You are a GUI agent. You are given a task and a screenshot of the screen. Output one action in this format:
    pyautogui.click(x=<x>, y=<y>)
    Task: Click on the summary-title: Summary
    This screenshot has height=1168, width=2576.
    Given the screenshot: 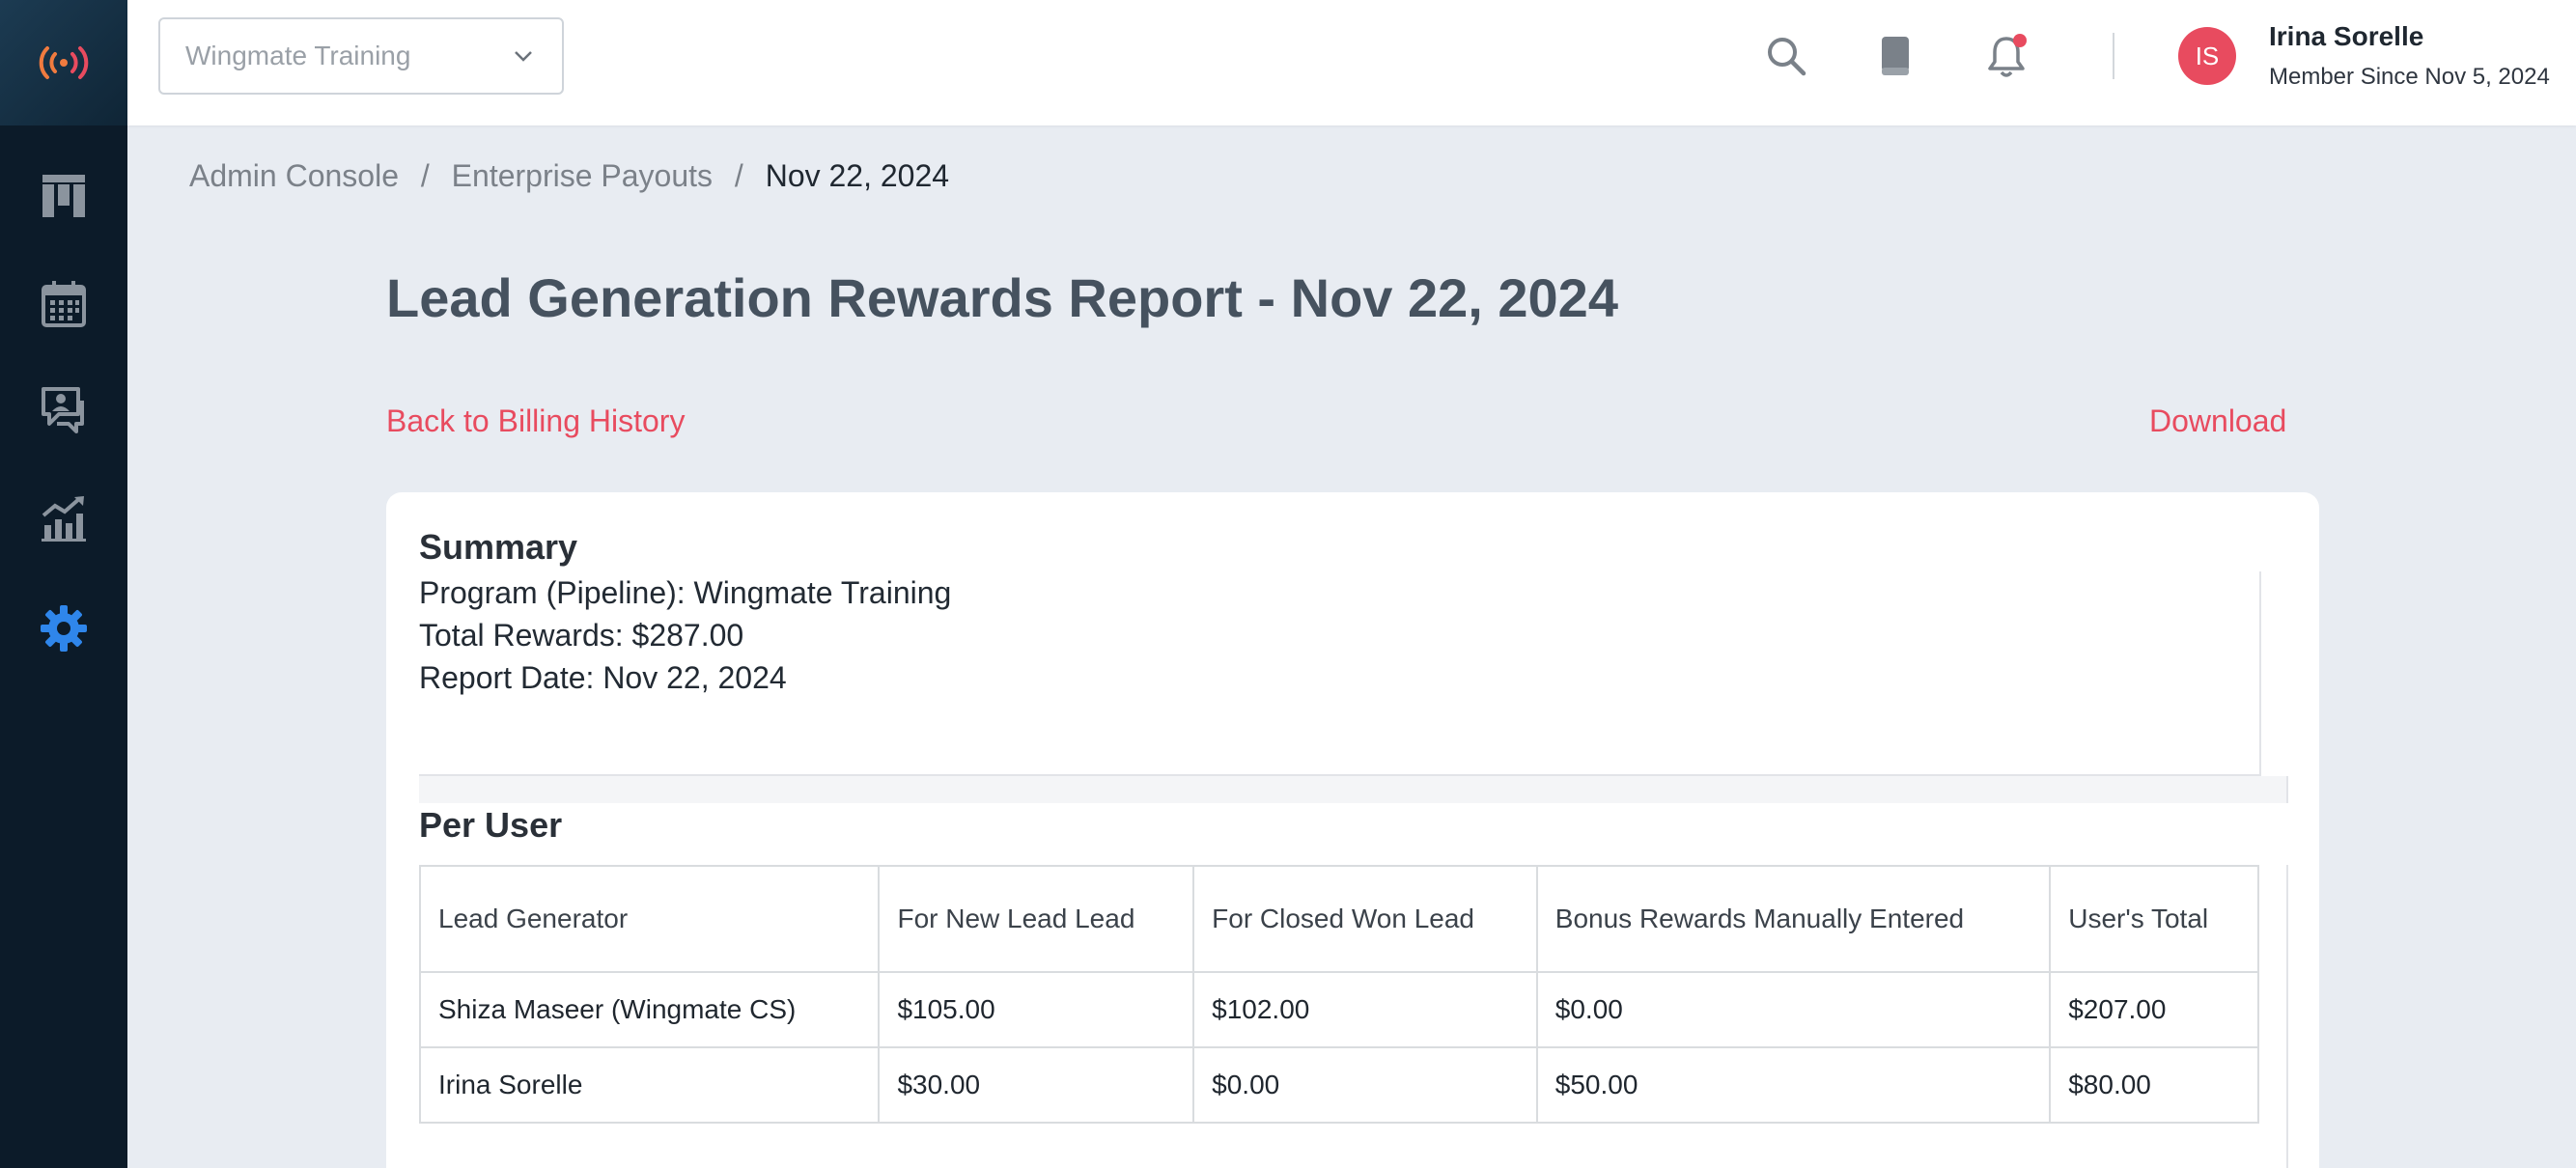 What is the action you would take?
    pyautogui.click(x=499, y=547)
    